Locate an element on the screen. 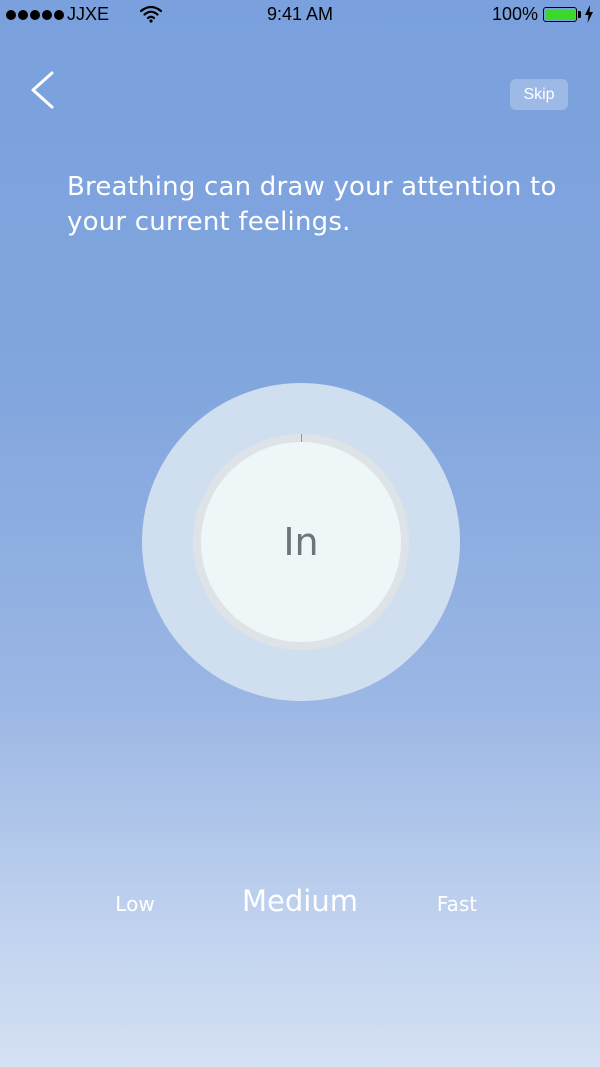  back-button is located at coordinates (44, 90).